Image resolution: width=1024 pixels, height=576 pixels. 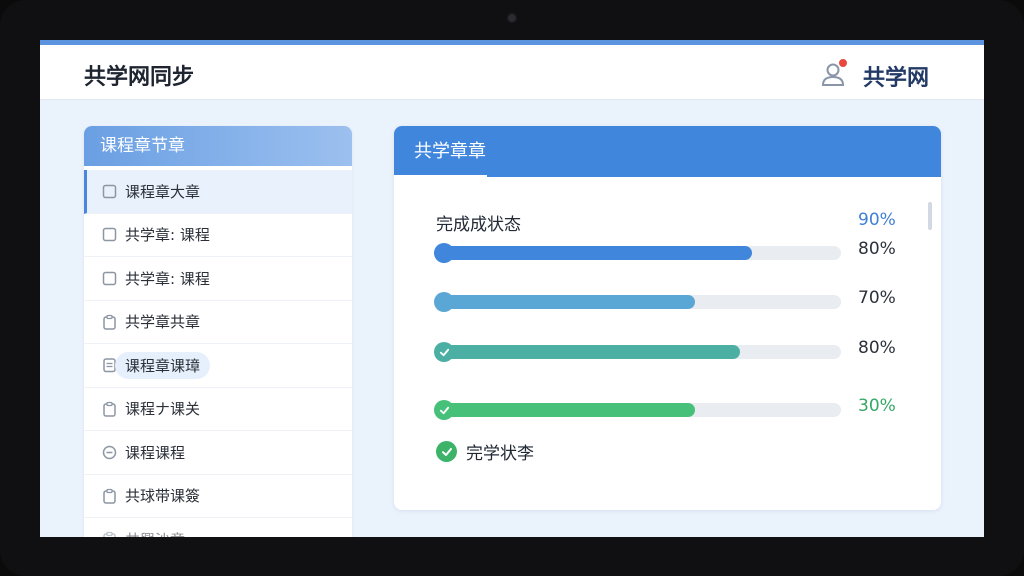 What do you see at coordinates (930, 216) in the screenshot?
I see `scrollbar` at bounding box center [930, 216].